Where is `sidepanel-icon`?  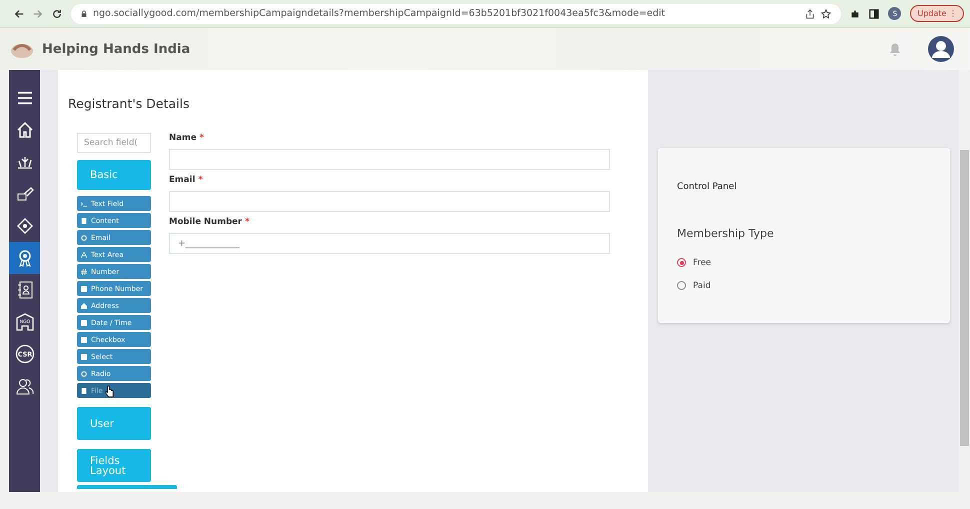 sidepanel-icon is located at coordinates (874, 13).